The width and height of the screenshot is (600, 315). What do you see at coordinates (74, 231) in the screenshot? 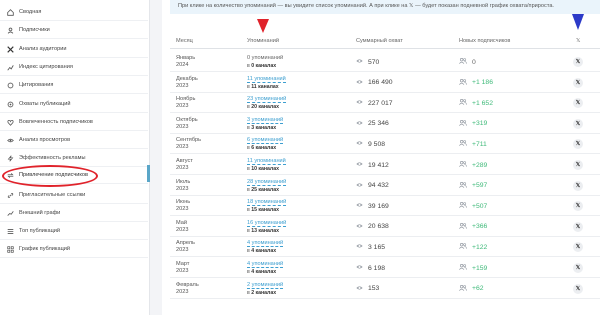
I see `sidebar-item: Топ публикаций` at bounding box center [74, 231].